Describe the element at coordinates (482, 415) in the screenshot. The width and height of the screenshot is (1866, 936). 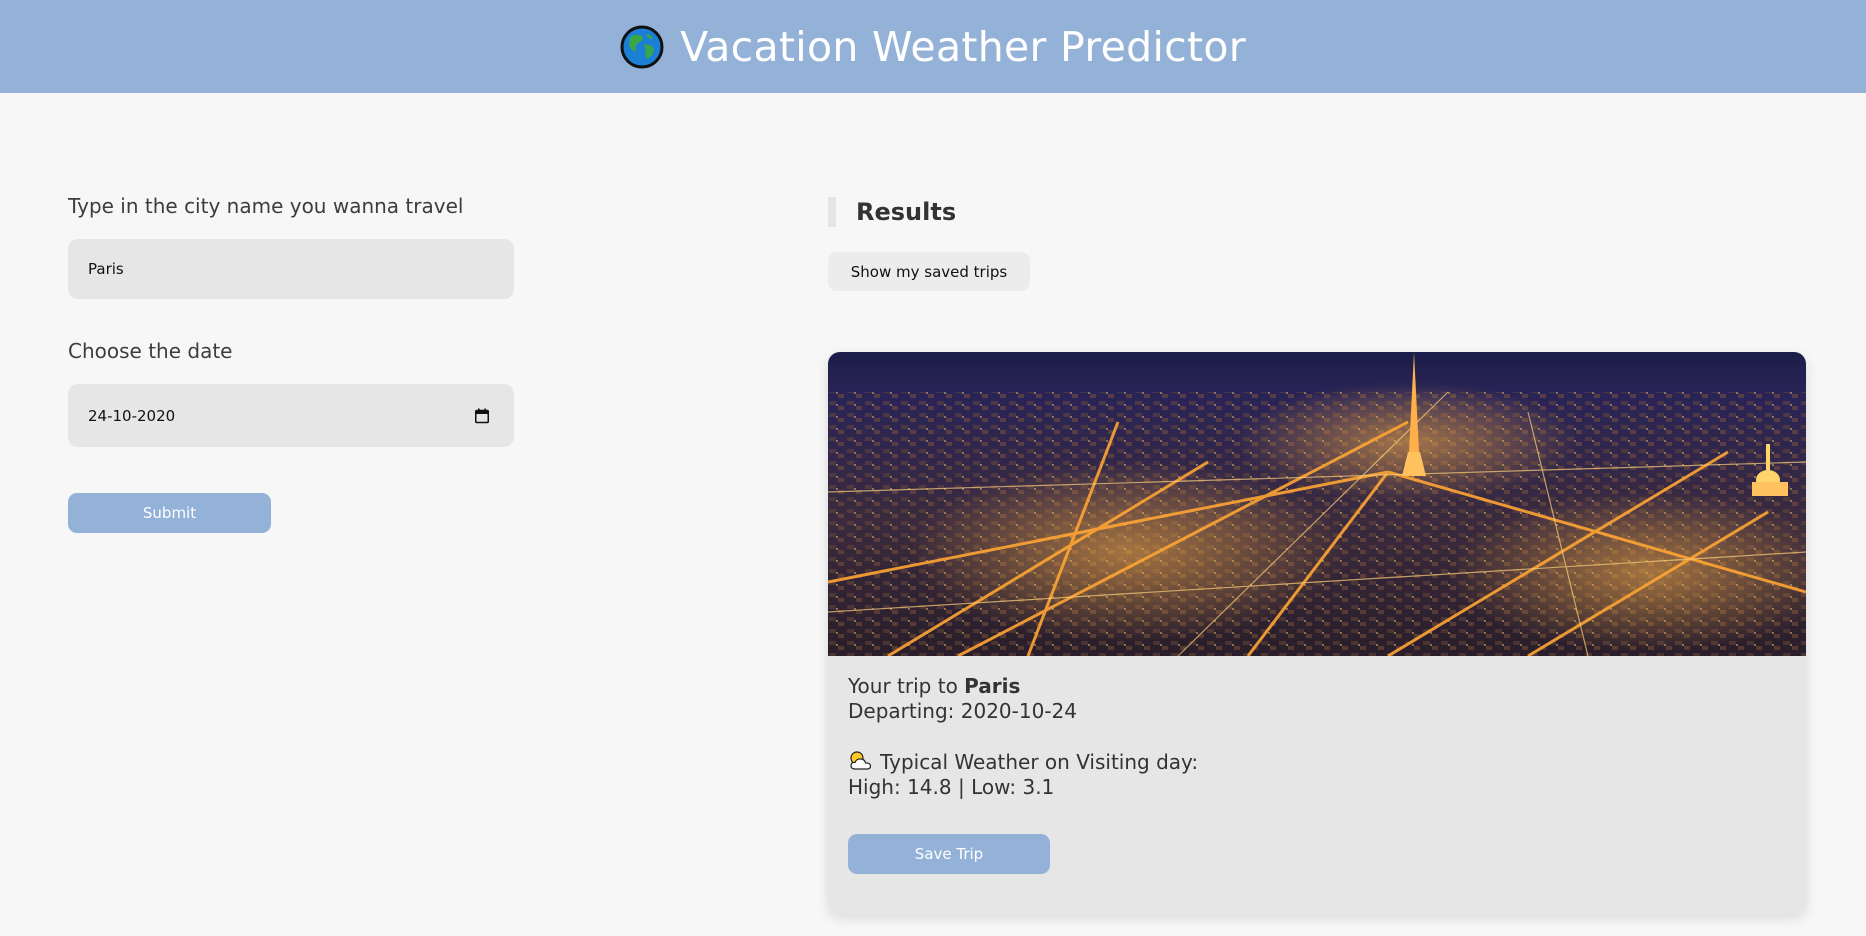
I see `calendar-icon` at that location.